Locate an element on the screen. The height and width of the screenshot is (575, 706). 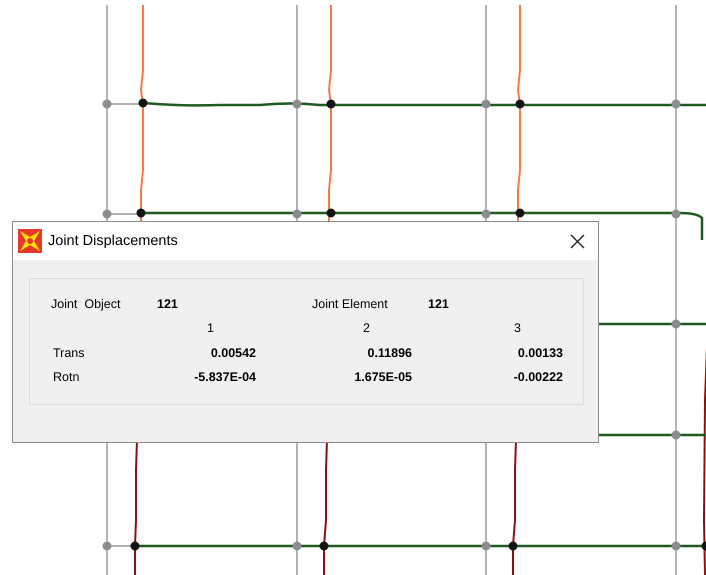
app-icon is located at coordinates (30, 241).